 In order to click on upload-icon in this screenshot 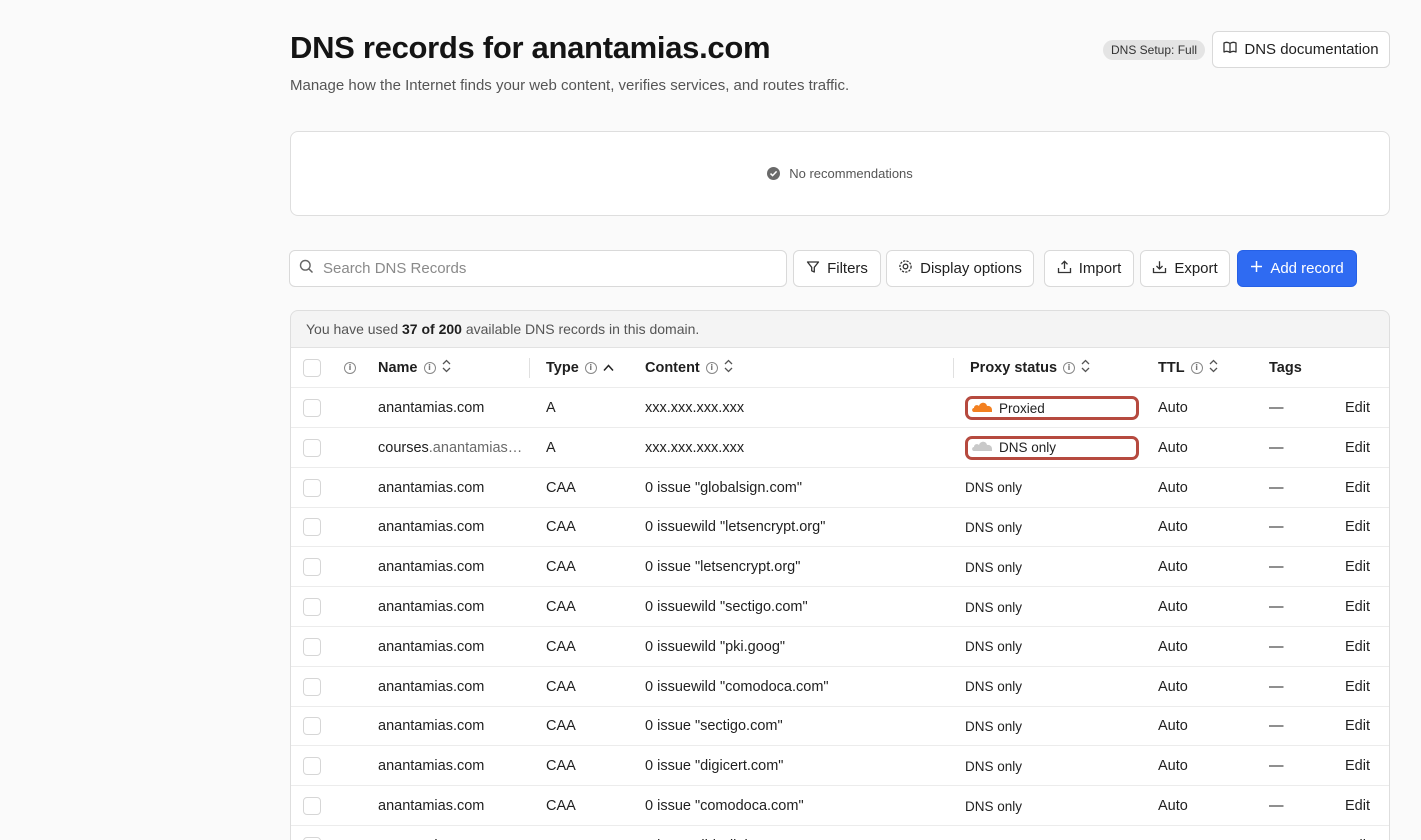, I will do `click(1064, 268)`.